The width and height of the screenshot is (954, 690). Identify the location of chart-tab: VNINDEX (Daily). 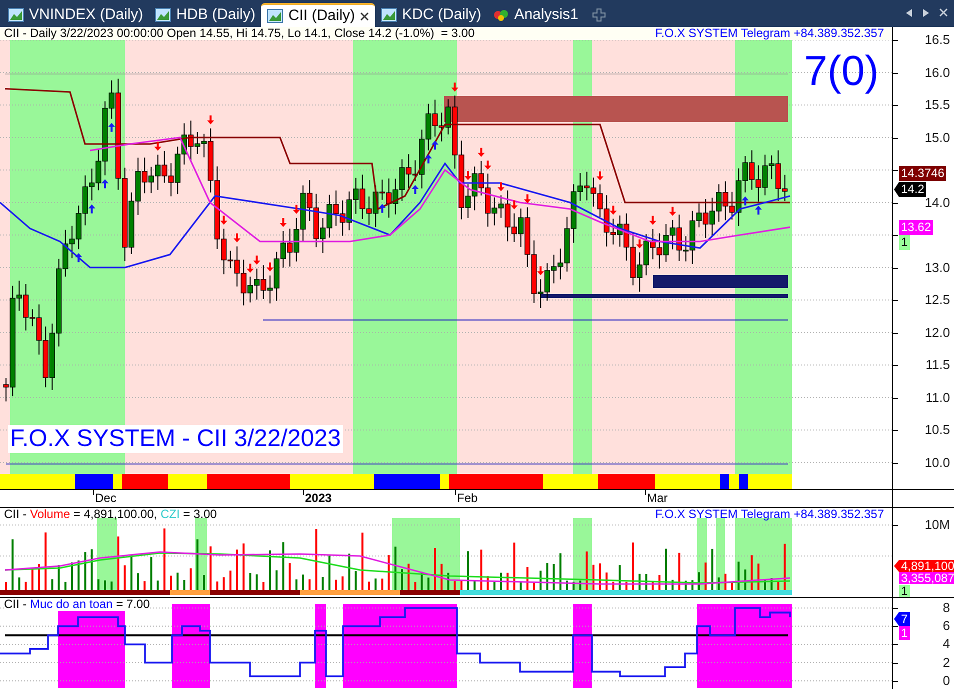
(76, 15).